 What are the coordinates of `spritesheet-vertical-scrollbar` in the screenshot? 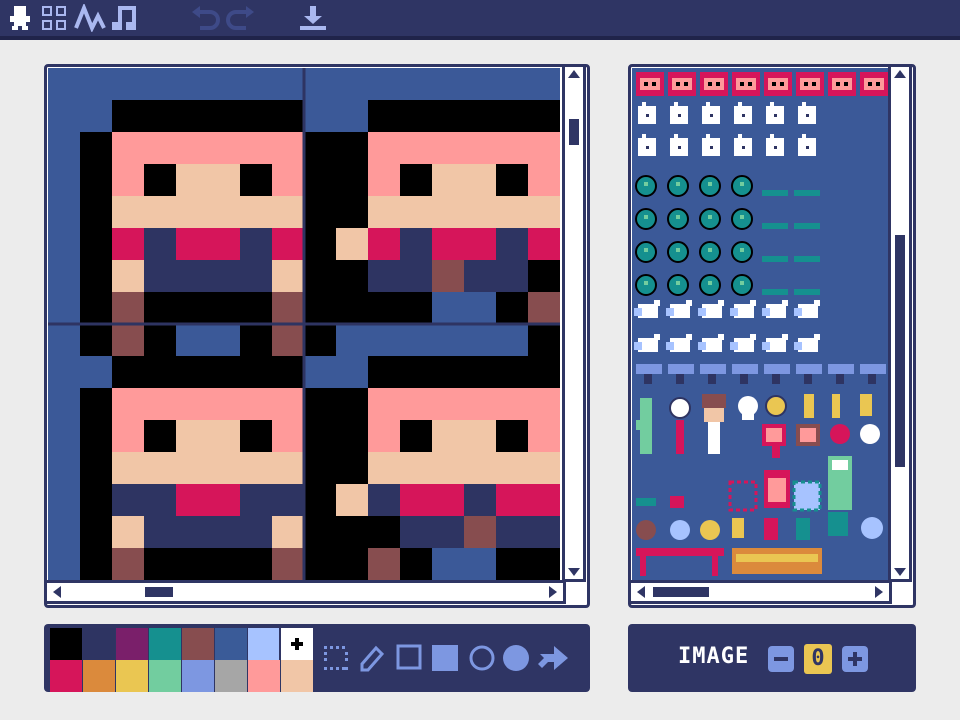 It's located at (900, 323).